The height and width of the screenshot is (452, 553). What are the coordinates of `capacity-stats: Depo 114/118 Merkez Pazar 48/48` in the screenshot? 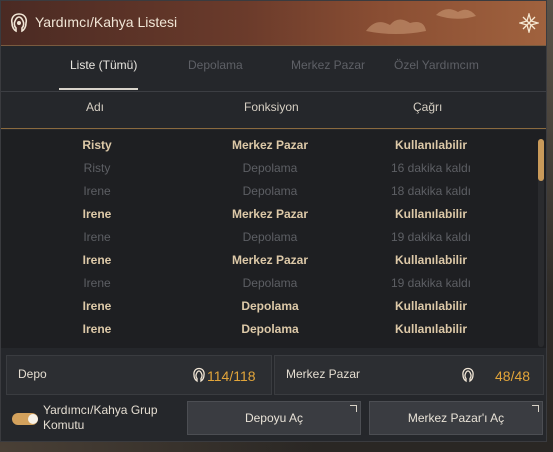 It's located at (273, 375).